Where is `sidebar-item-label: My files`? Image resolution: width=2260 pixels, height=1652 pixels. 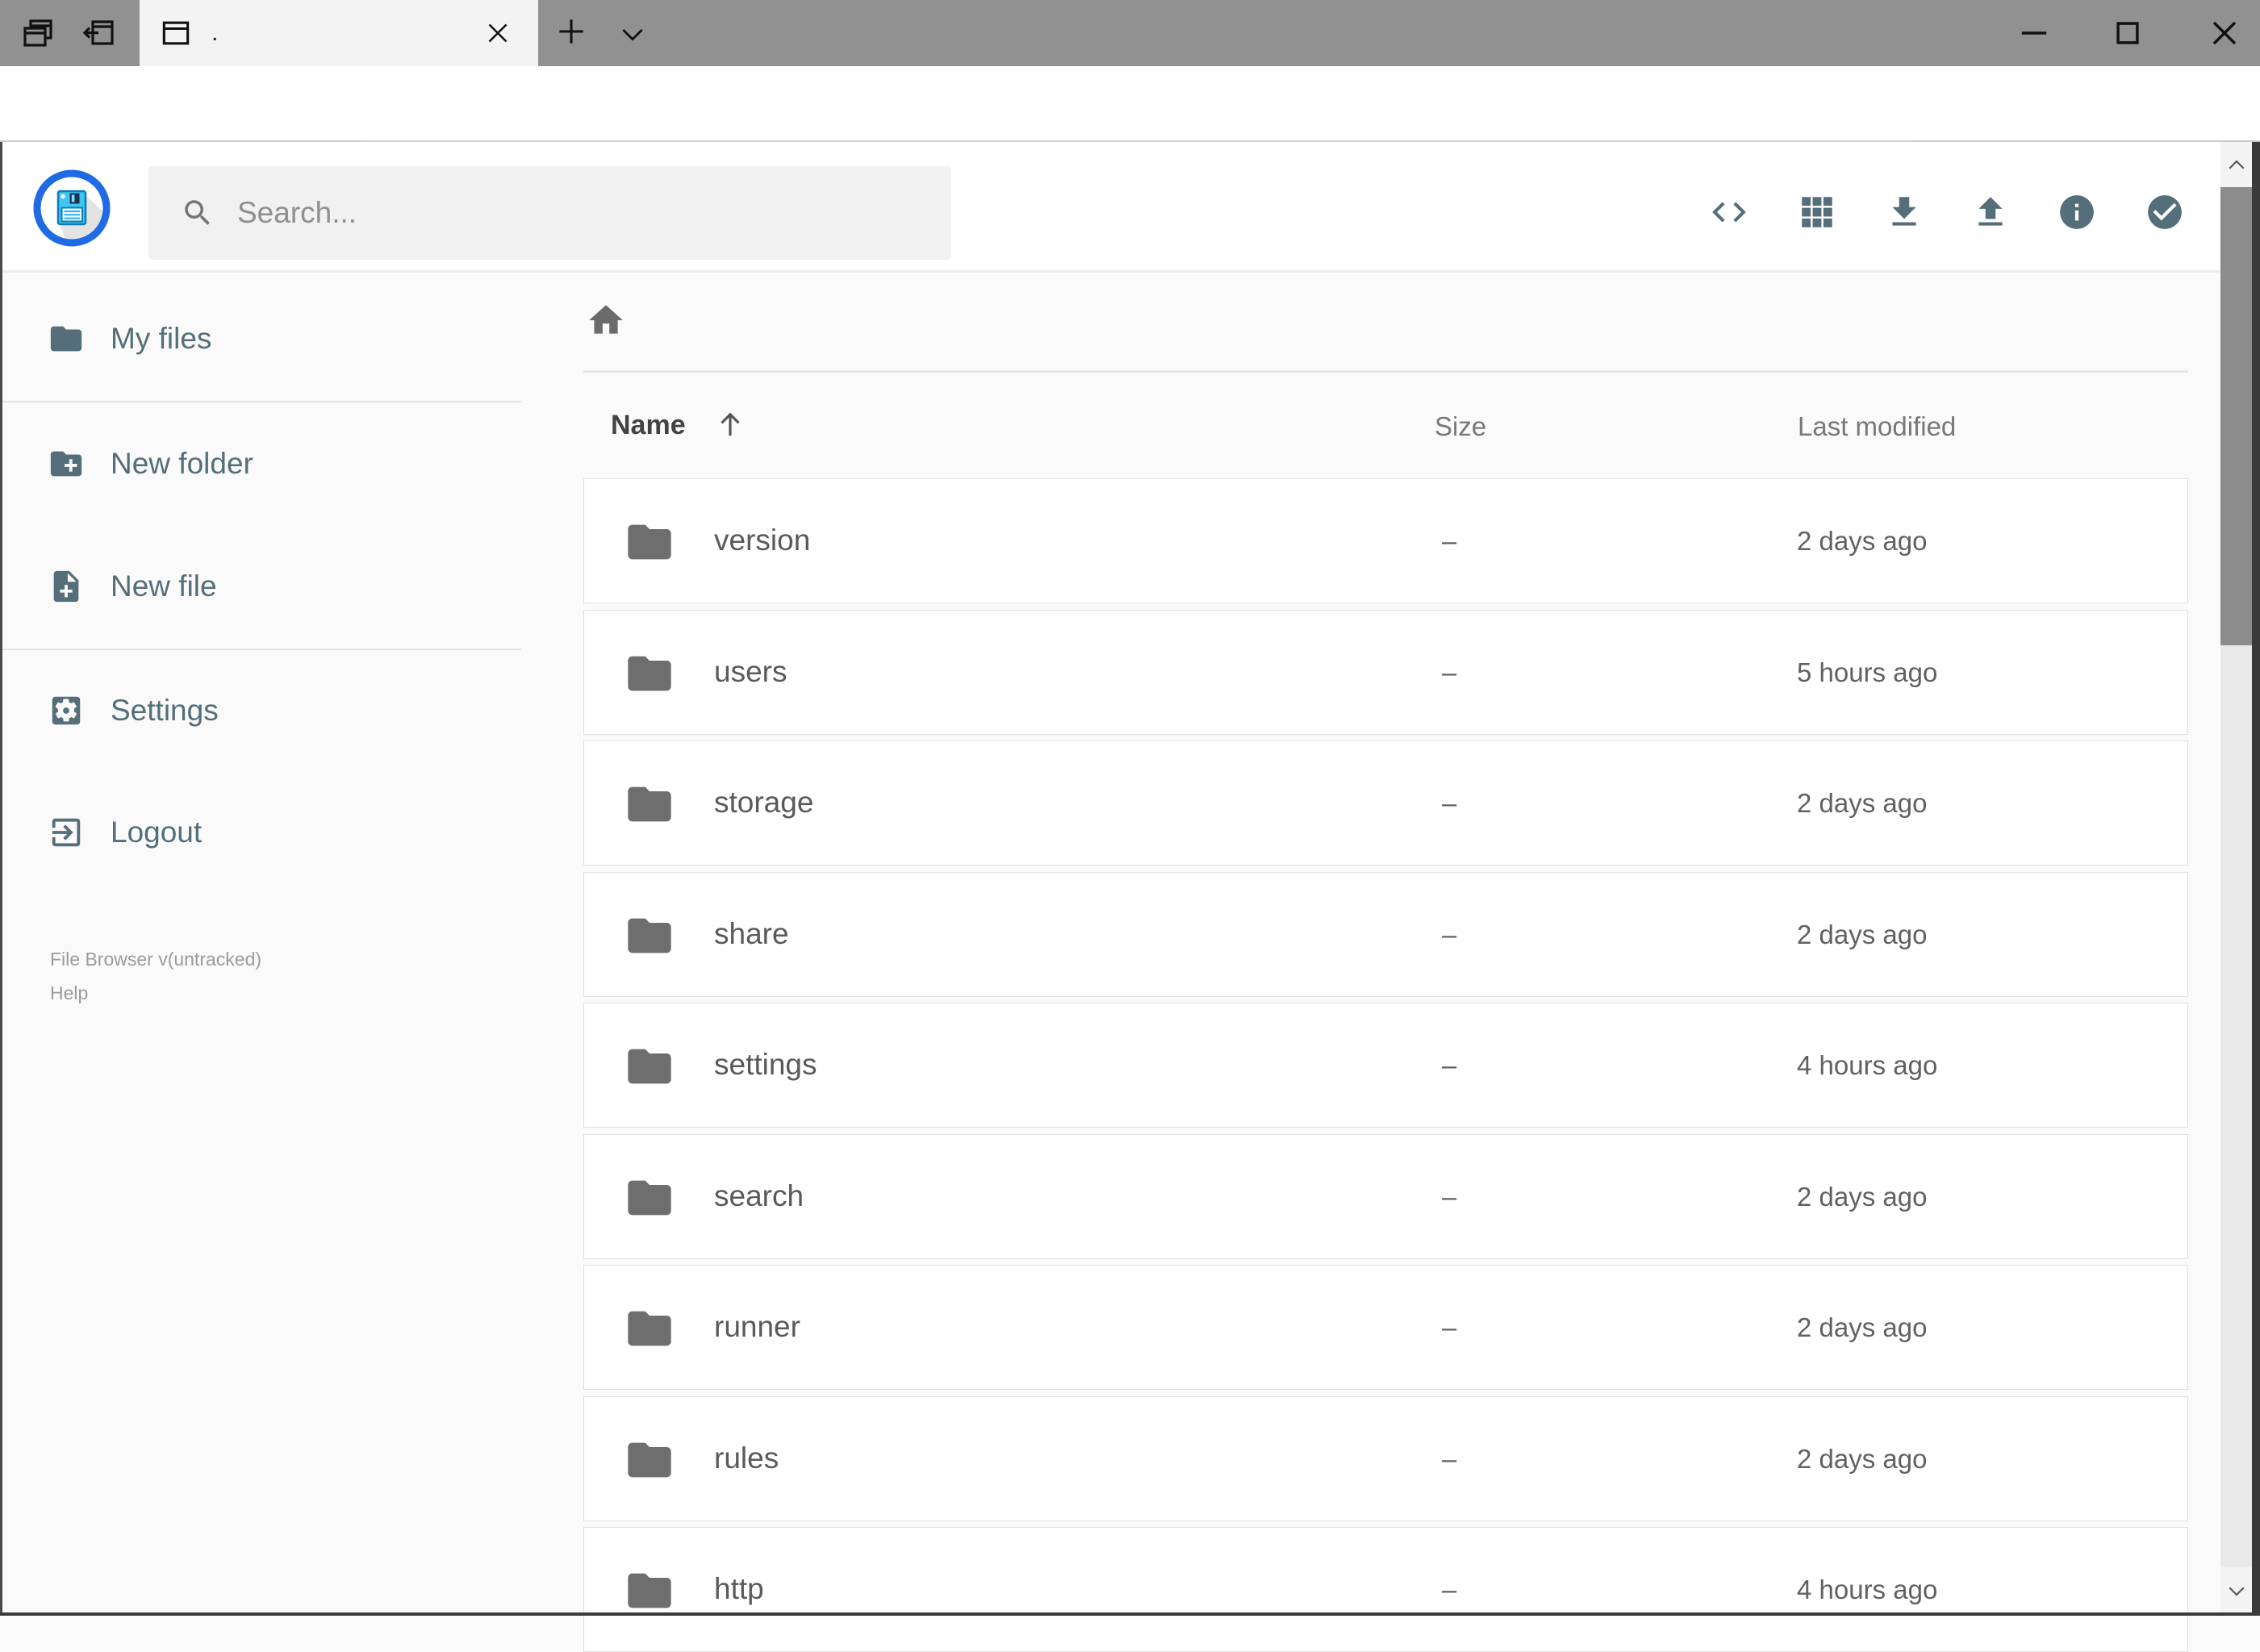
sidebar-item-label: My files is located at coordinates (161, 338).